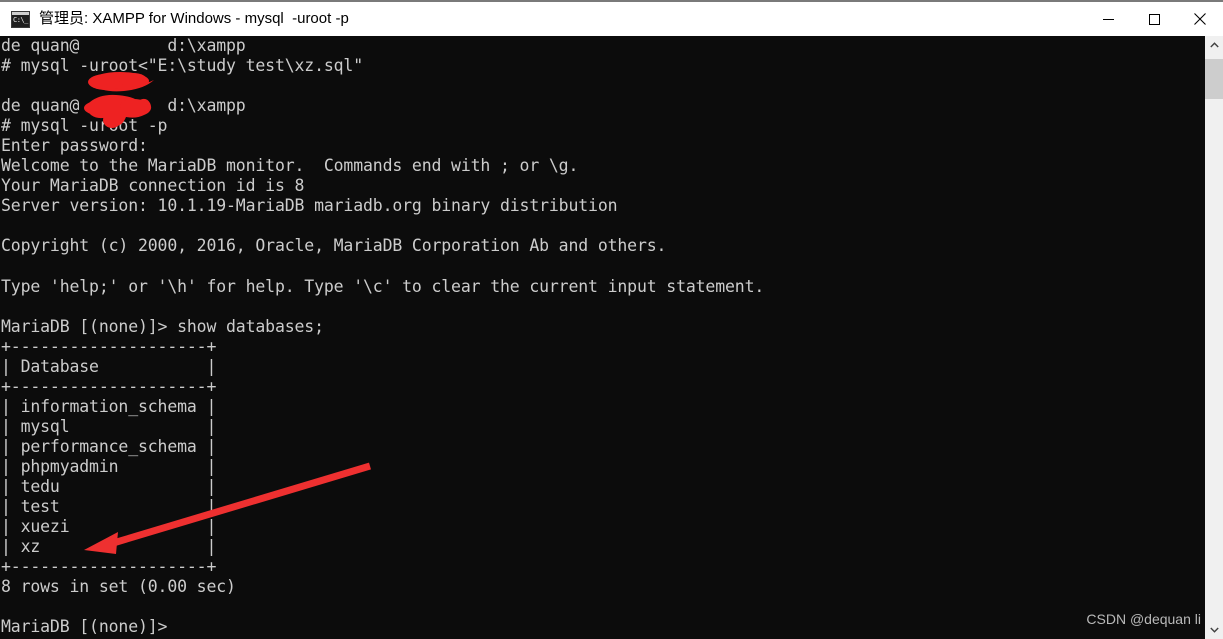  What do you see at coordinates (1214, 79) in the screenshot?
I see `scrollbar-thumb` at bounding box center [1214, 79].